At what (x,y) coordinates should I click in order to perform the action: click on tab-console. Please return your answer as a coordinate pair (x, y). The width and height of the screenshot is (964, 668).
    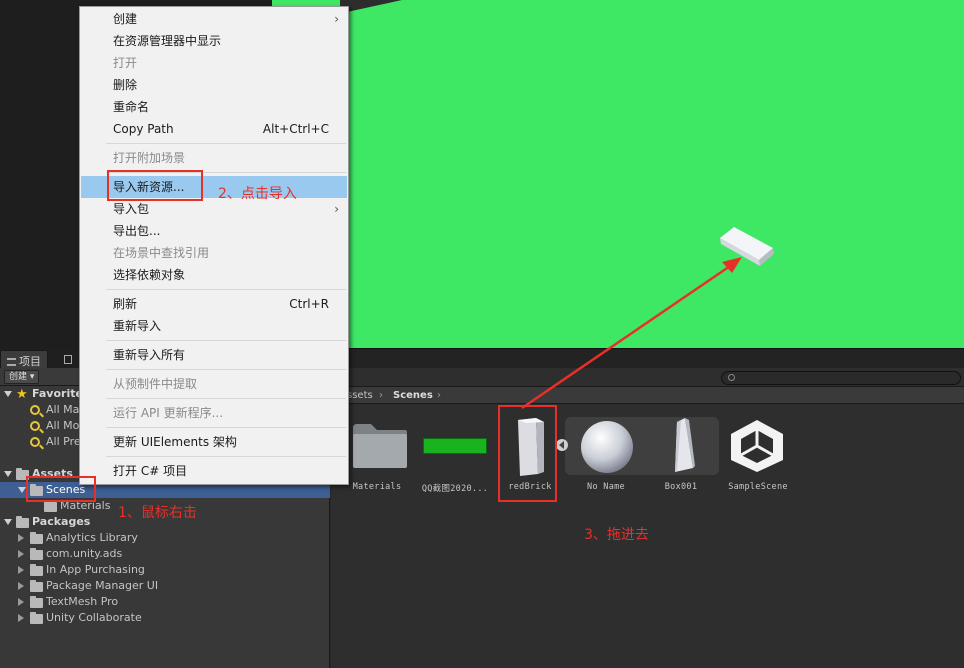
    Looking at the image, I should click on (68, 359).